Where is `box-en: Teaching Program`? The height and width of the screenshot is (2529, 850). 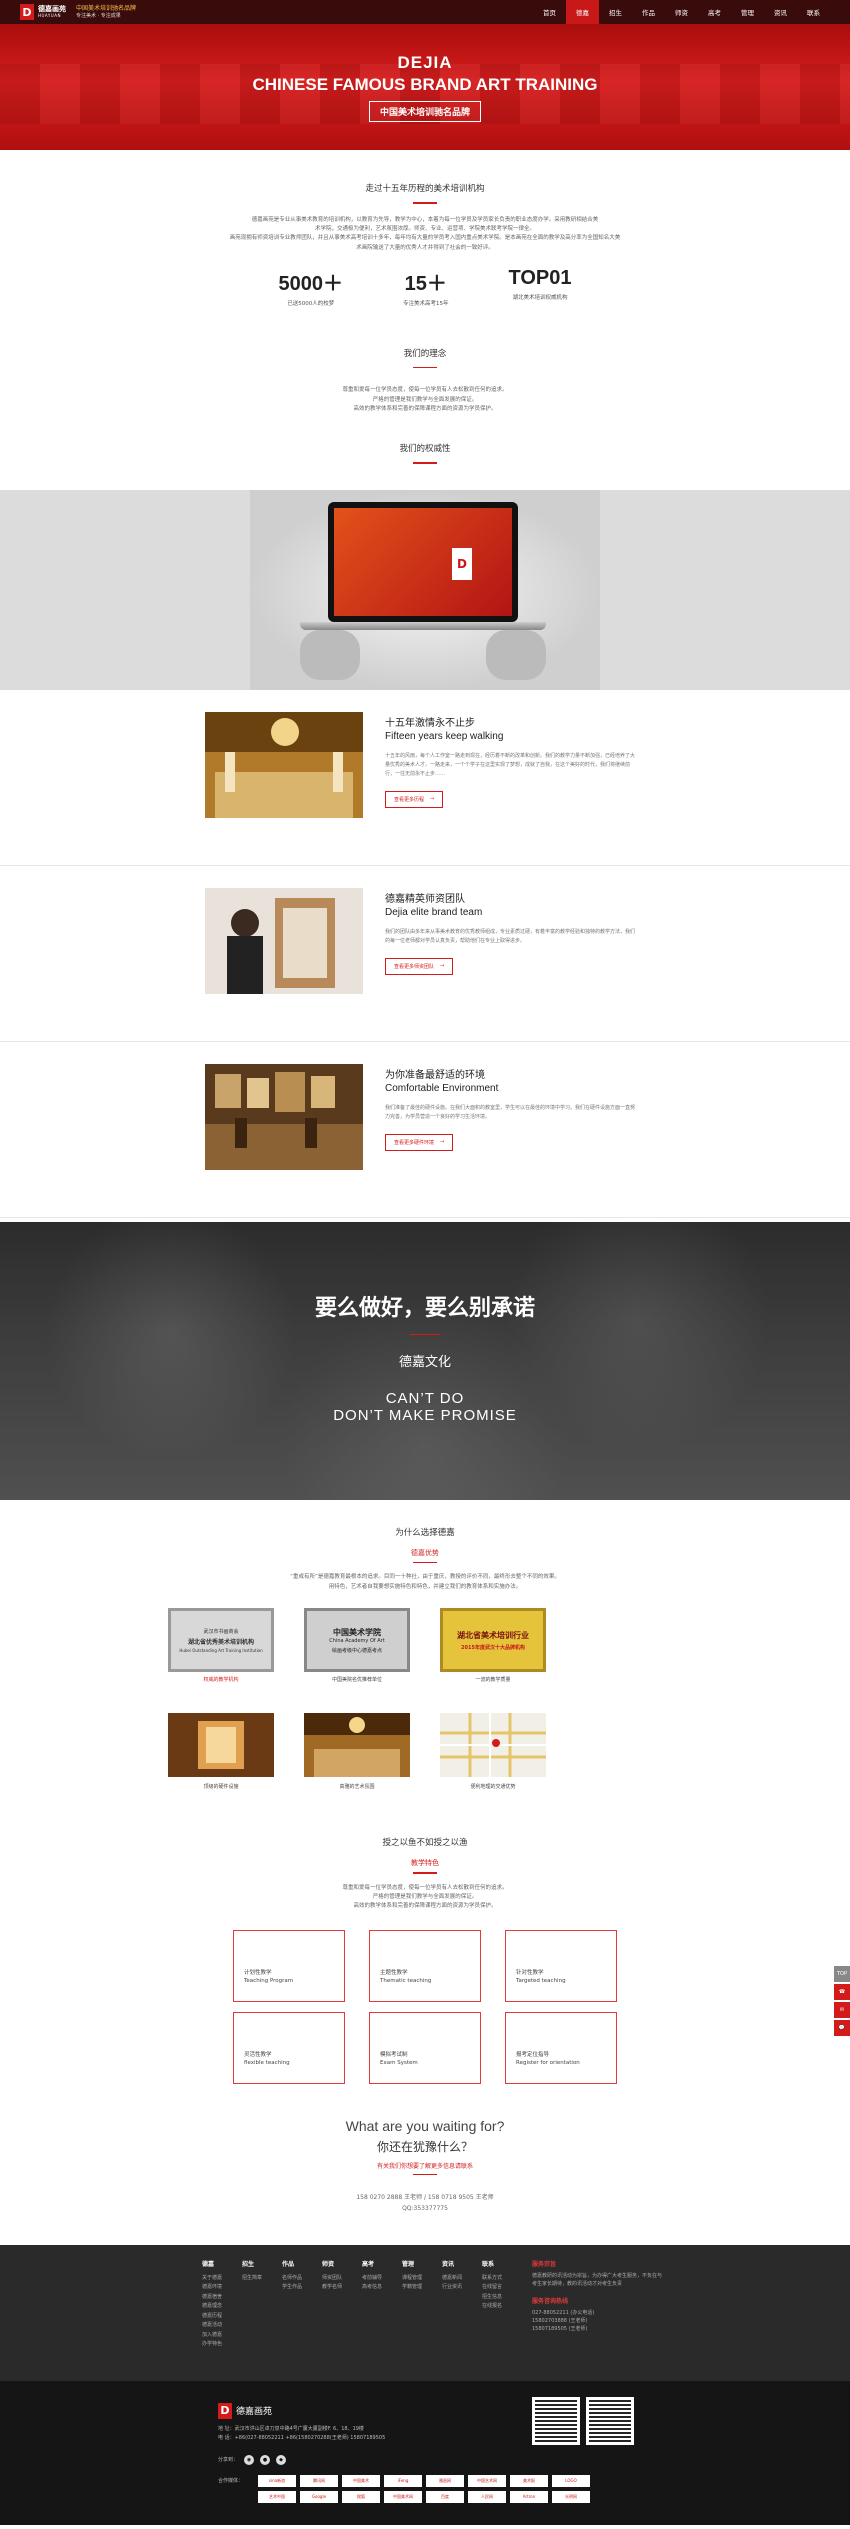
box-en: Teaching Program is located at coordinates (269, 1980).